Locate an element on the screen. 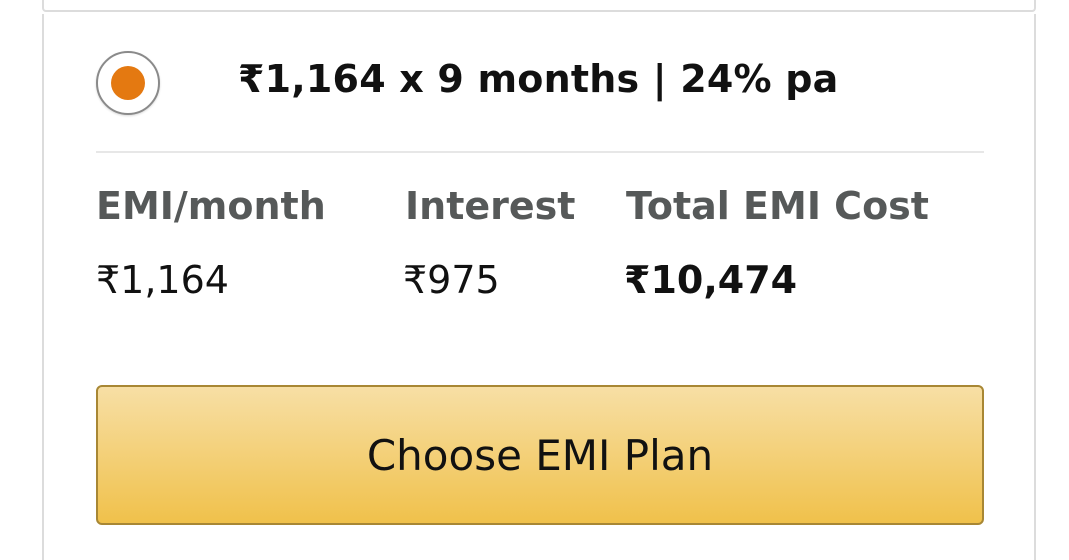  plan-label: ₹1,164 x 9 months | 24% pa is located at coordinates (538, 79).